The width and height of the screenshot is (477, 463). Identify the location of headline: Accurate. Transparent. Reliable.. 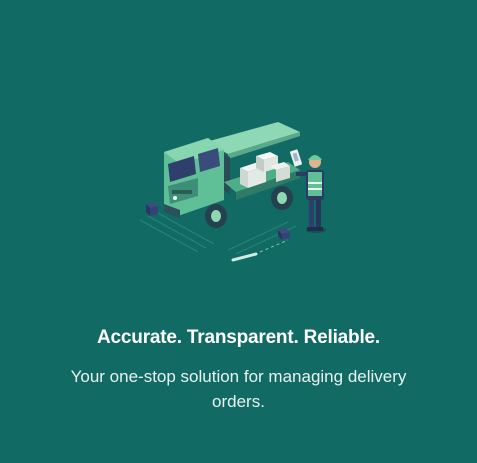
(238, 337).